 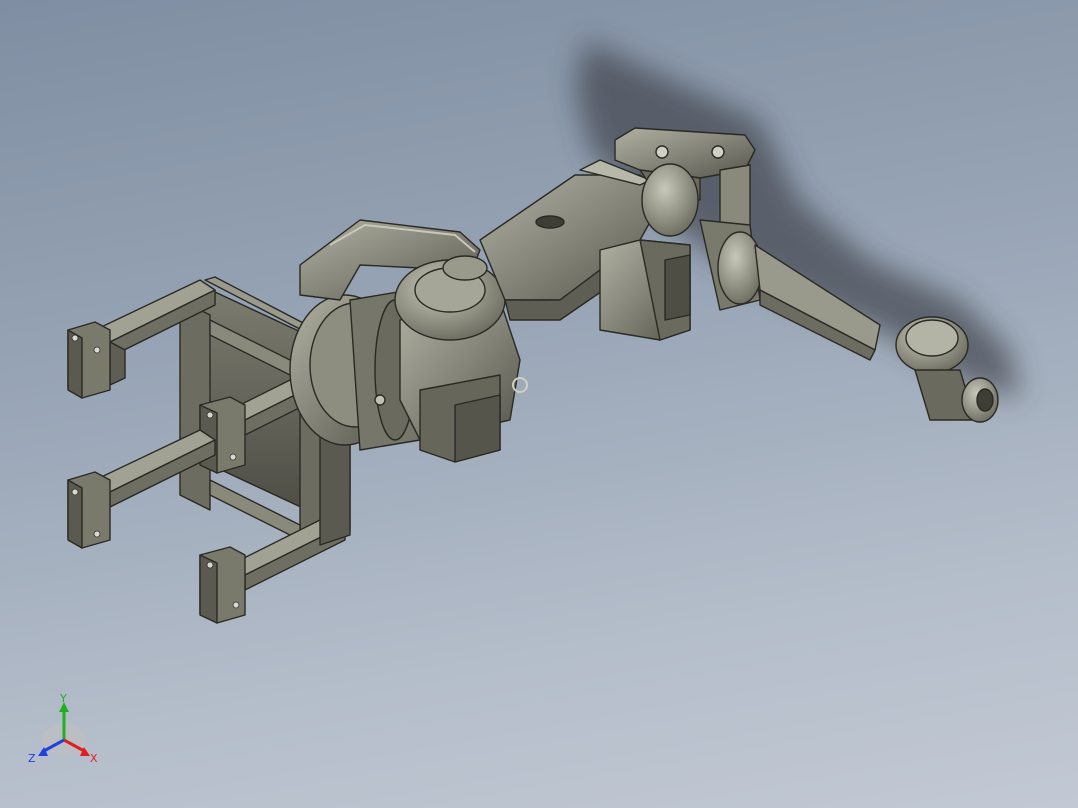 What do you see at coordinates (94, 758) in the screenshot?
I see `x-axis-label: X` at bounding box center [94, 758].